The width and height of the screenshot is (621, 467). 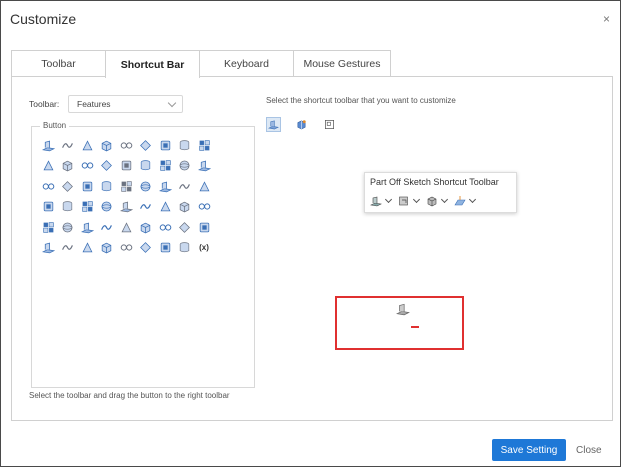 I want to click on button-icon-grid: (x), so click(x=128, y=199).